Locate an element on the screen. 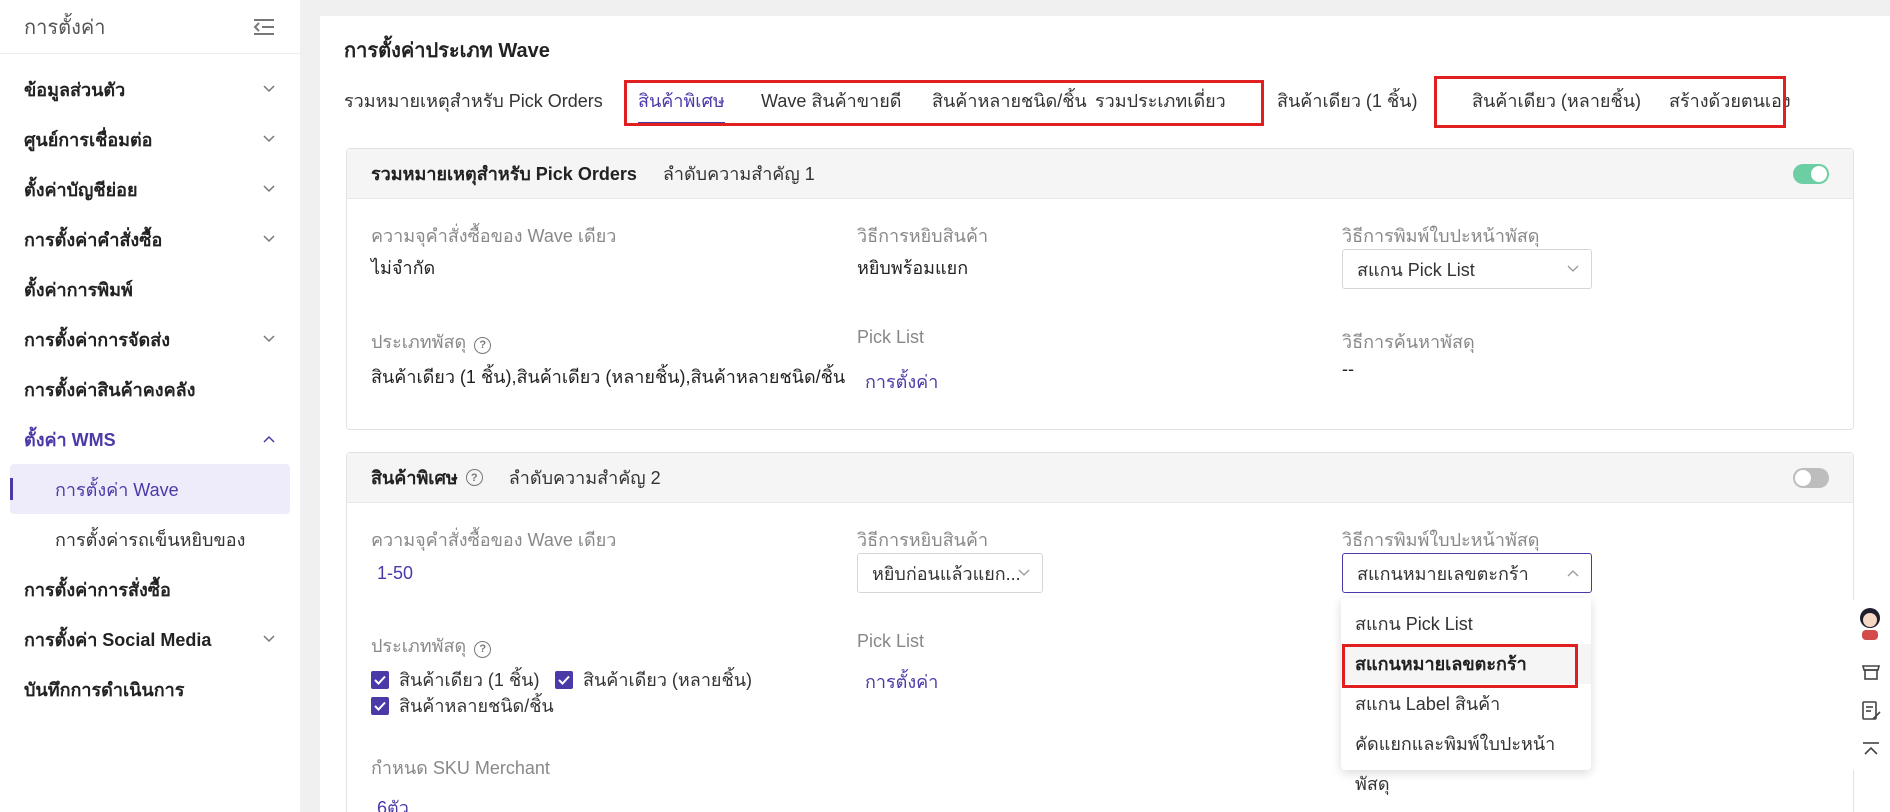  chevron-up-icon is located at coordinates (269, 439).